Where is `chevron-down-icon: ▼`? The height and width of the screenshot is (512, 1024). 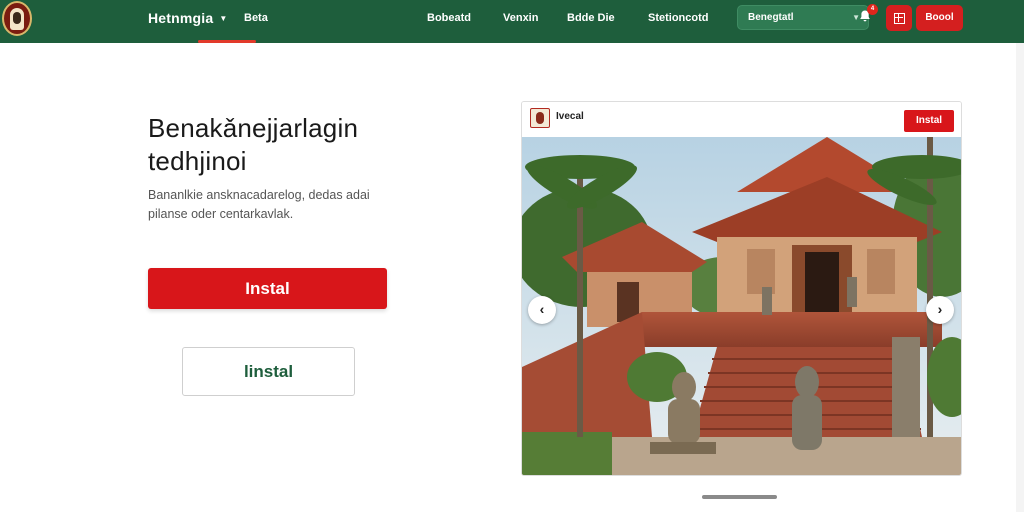
chevron-down-icon: ▼ is located at coordinates (223, 18).